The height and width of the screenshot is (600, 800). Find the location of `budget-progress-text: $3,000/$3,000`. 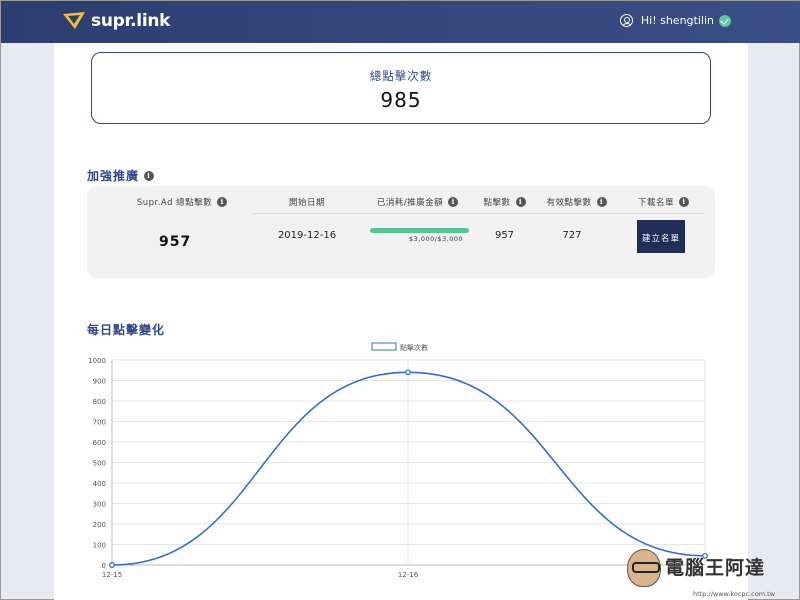

budget-progress-text: $3,000/$3,000 is located at coordinates (436, 239).